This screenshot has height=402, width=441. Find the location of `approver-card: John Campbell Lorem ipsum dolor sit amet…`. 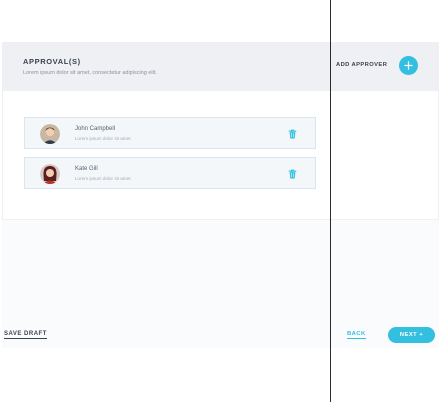

approver-card: John Campbell Lorem ipsum dolor sit amet… is located at coordinates (170, 133).